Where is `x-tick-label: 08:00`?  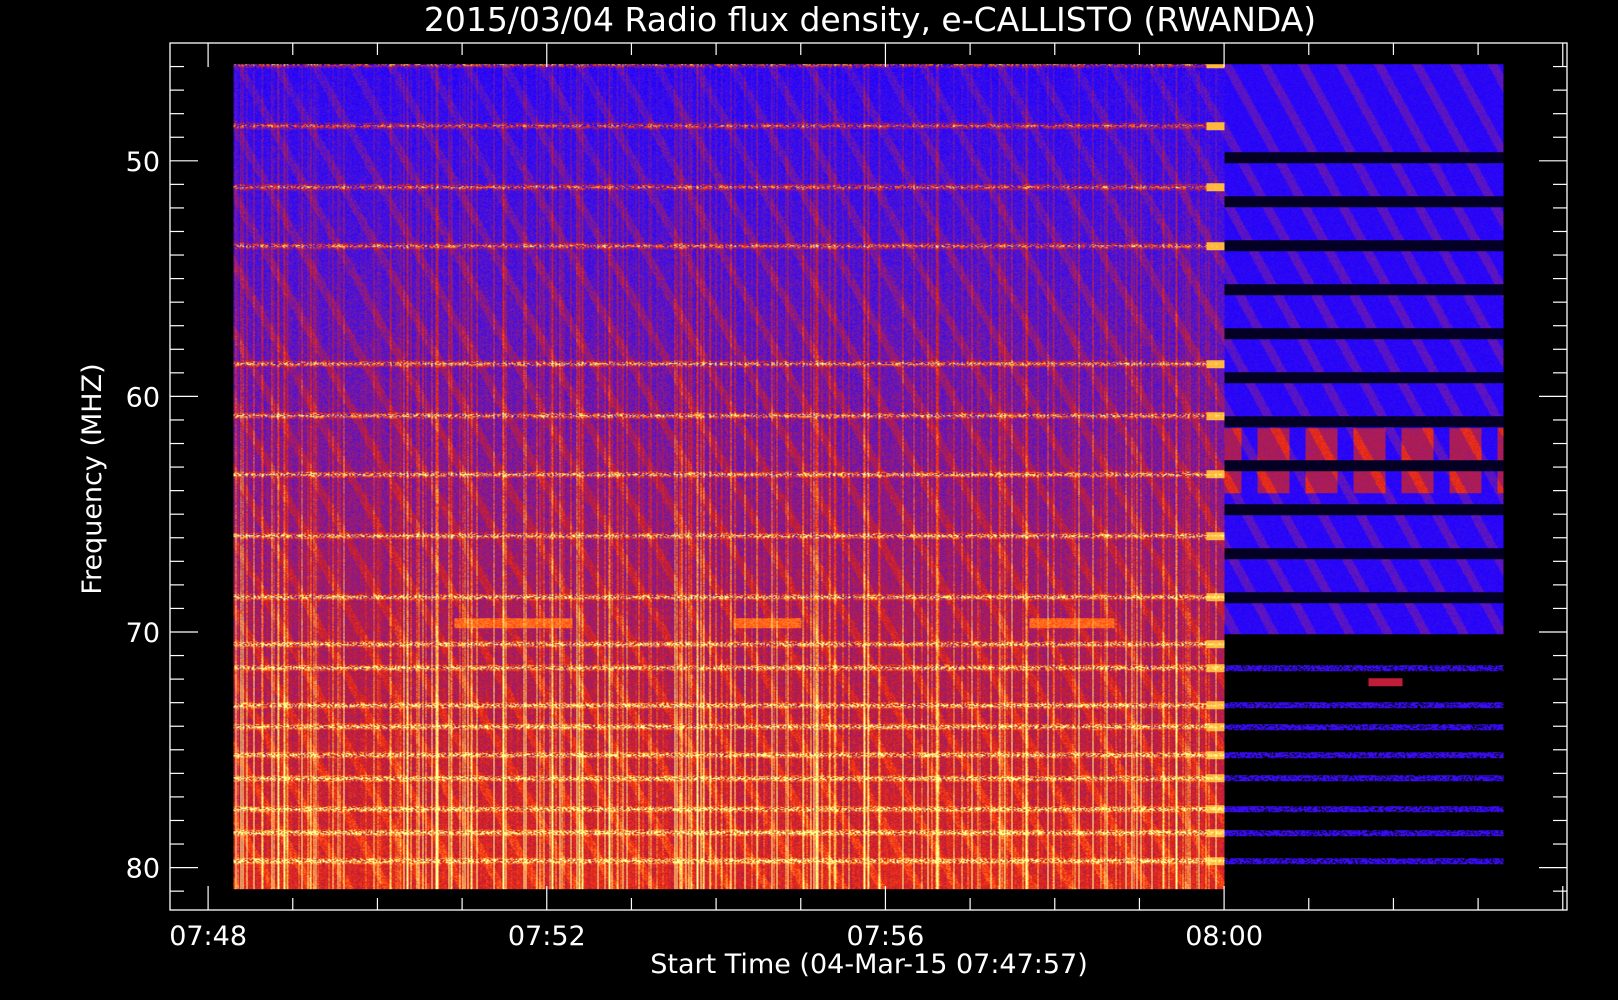 x-tick-label: 08:00 is located at coordinates (1224, 936).